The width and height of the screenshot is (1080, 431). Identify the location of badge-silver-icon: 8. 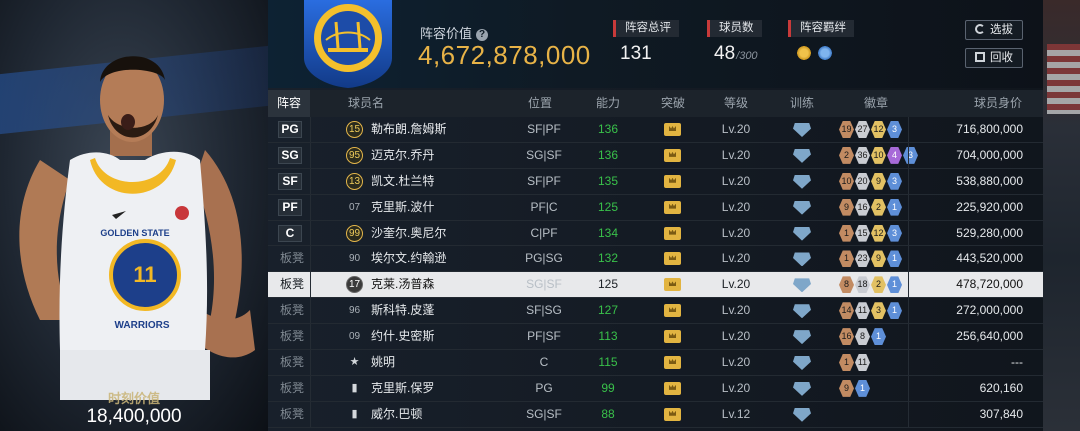
(862, 337).